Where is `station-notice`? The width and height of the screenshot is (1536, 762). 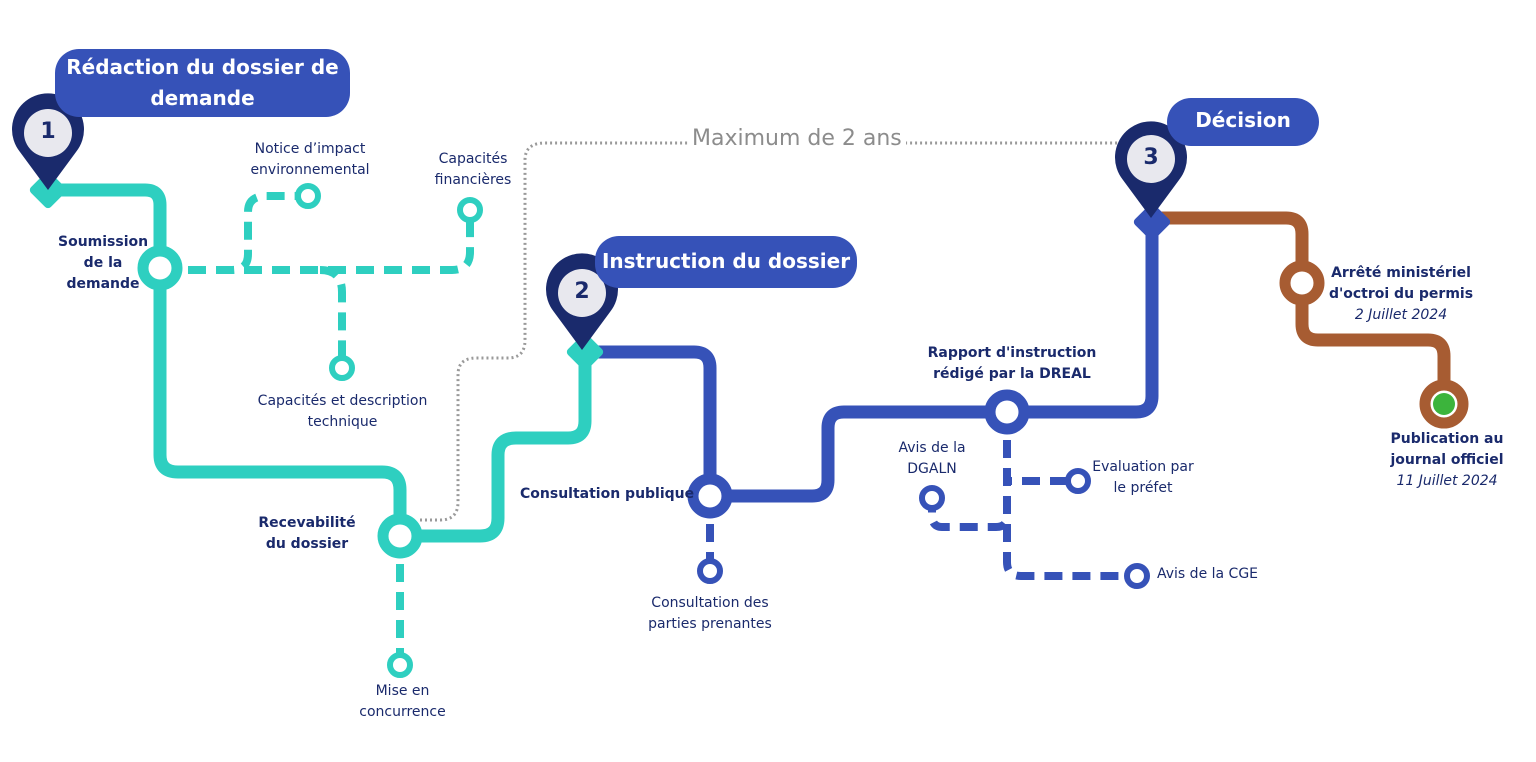
station-notice is located at coordinates (308, 196).